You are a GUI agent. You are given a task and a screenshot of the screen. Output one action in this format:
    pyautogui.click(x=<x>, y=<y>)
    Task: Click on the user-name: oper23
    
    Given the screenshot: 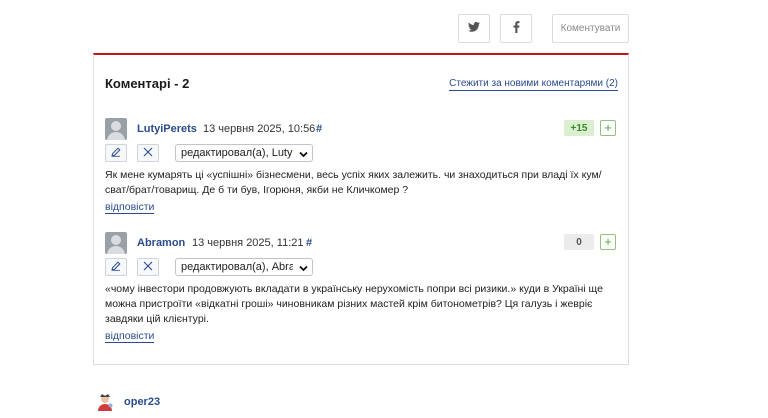 What is the action you would take?
    pyautogui.click(x=142, y=402)
    